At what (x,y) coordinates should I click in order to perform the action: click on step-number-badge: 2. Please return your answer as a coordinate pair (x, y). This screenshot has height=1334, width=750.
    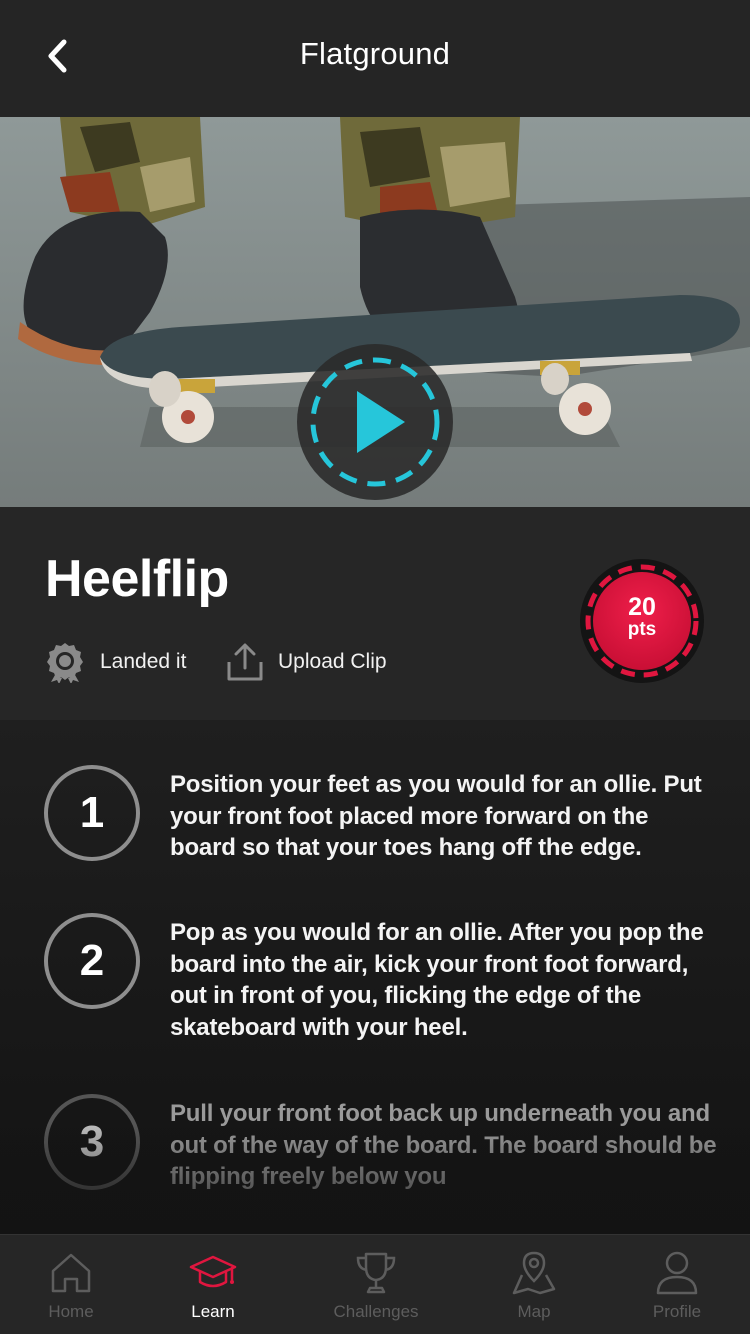
    Looking at the image, I should click on (92, 961).